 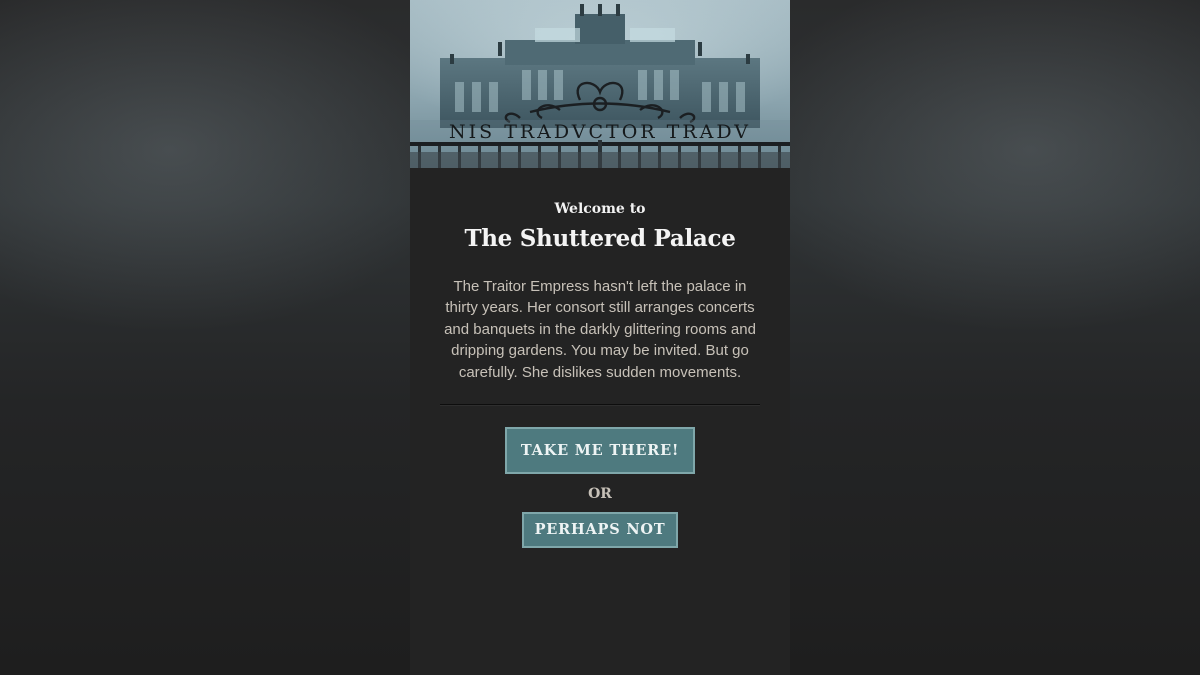 What do you see at coordinates (600, 451) in the screenshot?
I see `take-me-there-button: TAKE ME THERE!` at bounding box center [600, 451].